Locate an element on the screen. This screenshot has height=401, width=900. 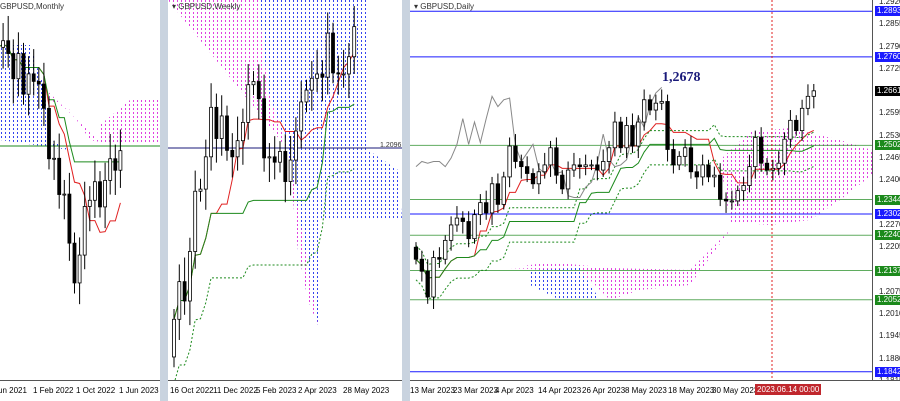
chart-title-text: GBPUSD,Daily is located at coordinates (447, 6).